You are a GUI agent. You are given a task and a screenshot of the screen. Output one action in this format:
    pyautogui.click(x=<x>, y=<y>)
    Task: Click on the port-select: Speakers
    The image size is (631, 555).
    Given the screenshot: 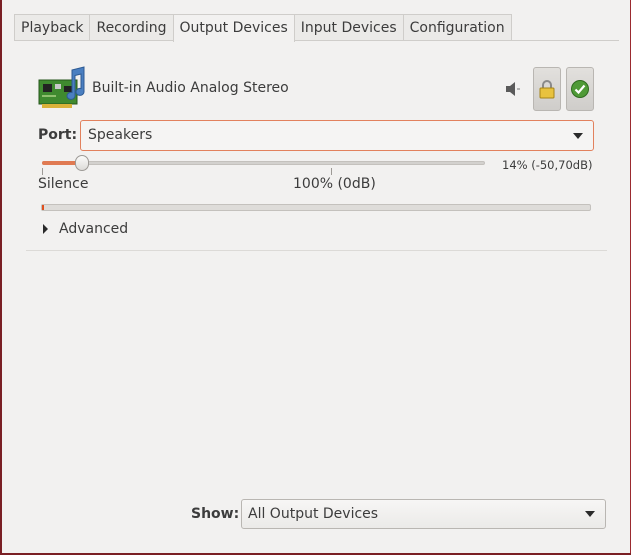 What is the action you would take?
    pyautogui.click(x=337, y=135)
    